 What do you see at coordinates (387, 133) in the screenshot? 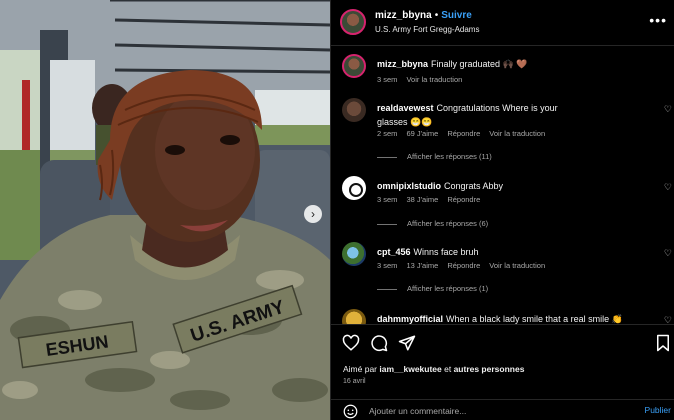
I see `comment-time: 2 sem` at bounding box center [387, 133].